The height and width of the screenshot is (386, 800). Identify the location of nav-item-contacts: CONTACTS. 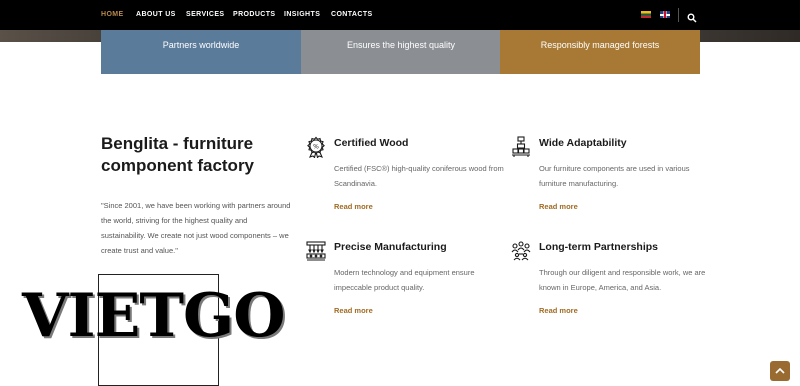
(352, 14).